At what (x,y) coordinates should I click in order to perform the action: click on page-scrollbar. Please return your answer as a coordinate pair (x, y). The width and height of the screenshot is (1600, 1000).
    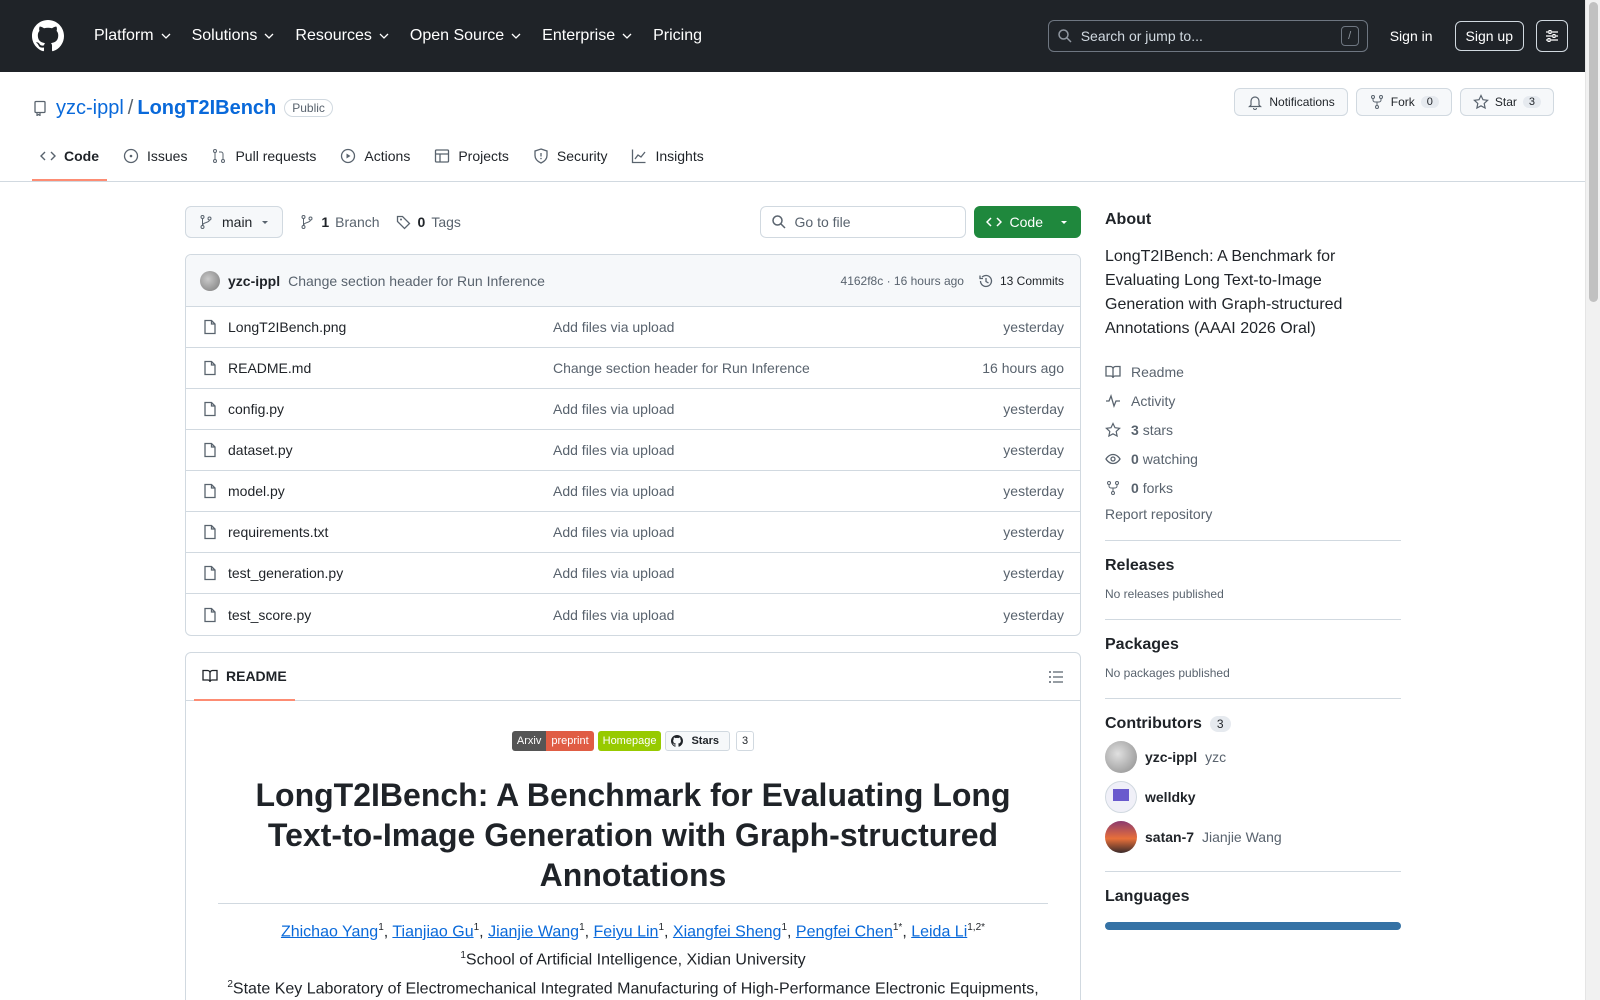
    Looking at the image, I should click on (1592, 500).